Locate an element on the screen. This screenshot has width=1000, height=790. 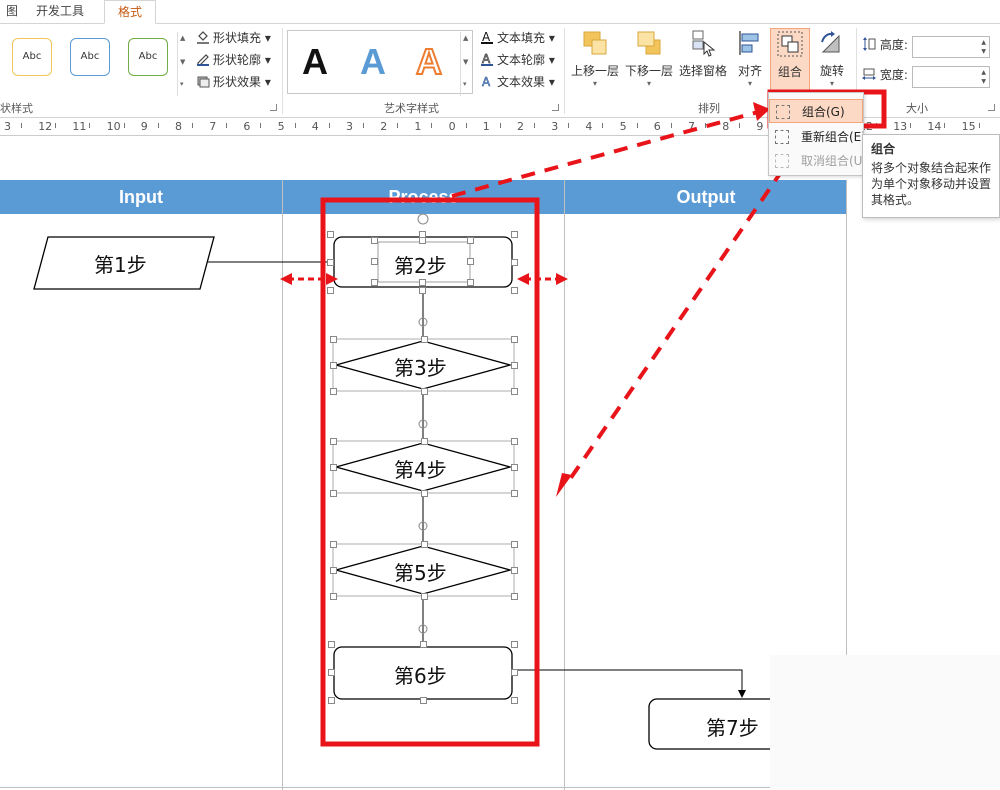
regroup-icon is located at coordinates (782, 137).